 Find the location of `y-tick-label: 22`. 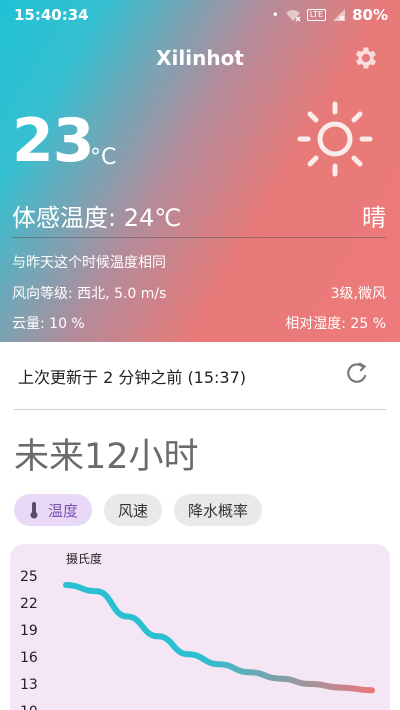

y-tick-label: 22 is located at coordinates (29, 604).